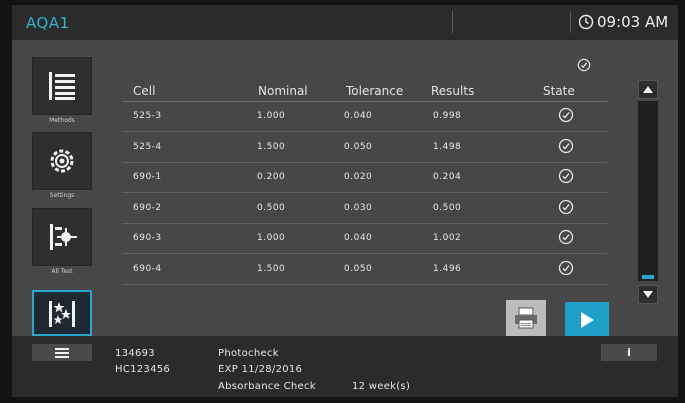 The height and width of the screenshot is (403, 685). Describe the element at coordinates (345, 22) in the screenshot. I see `top-bar: AQA1 09:03 AM` at that location.